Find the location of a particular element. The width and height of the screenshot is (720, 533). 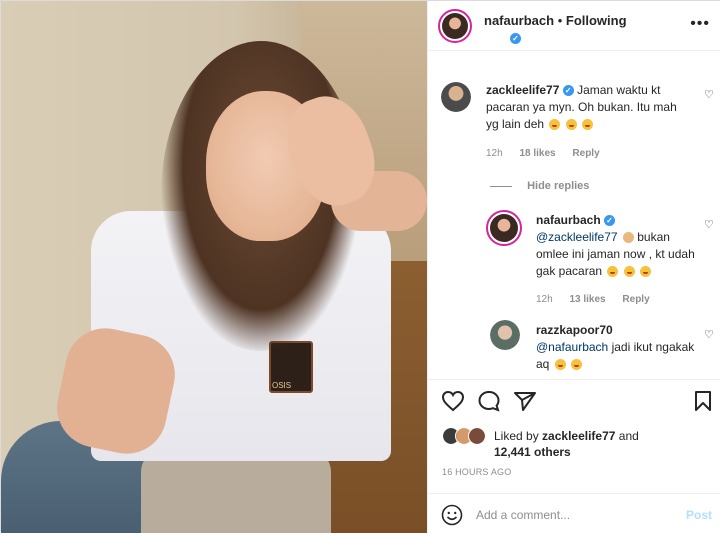

reply-time: 12h is located at coordinates (544, 299).